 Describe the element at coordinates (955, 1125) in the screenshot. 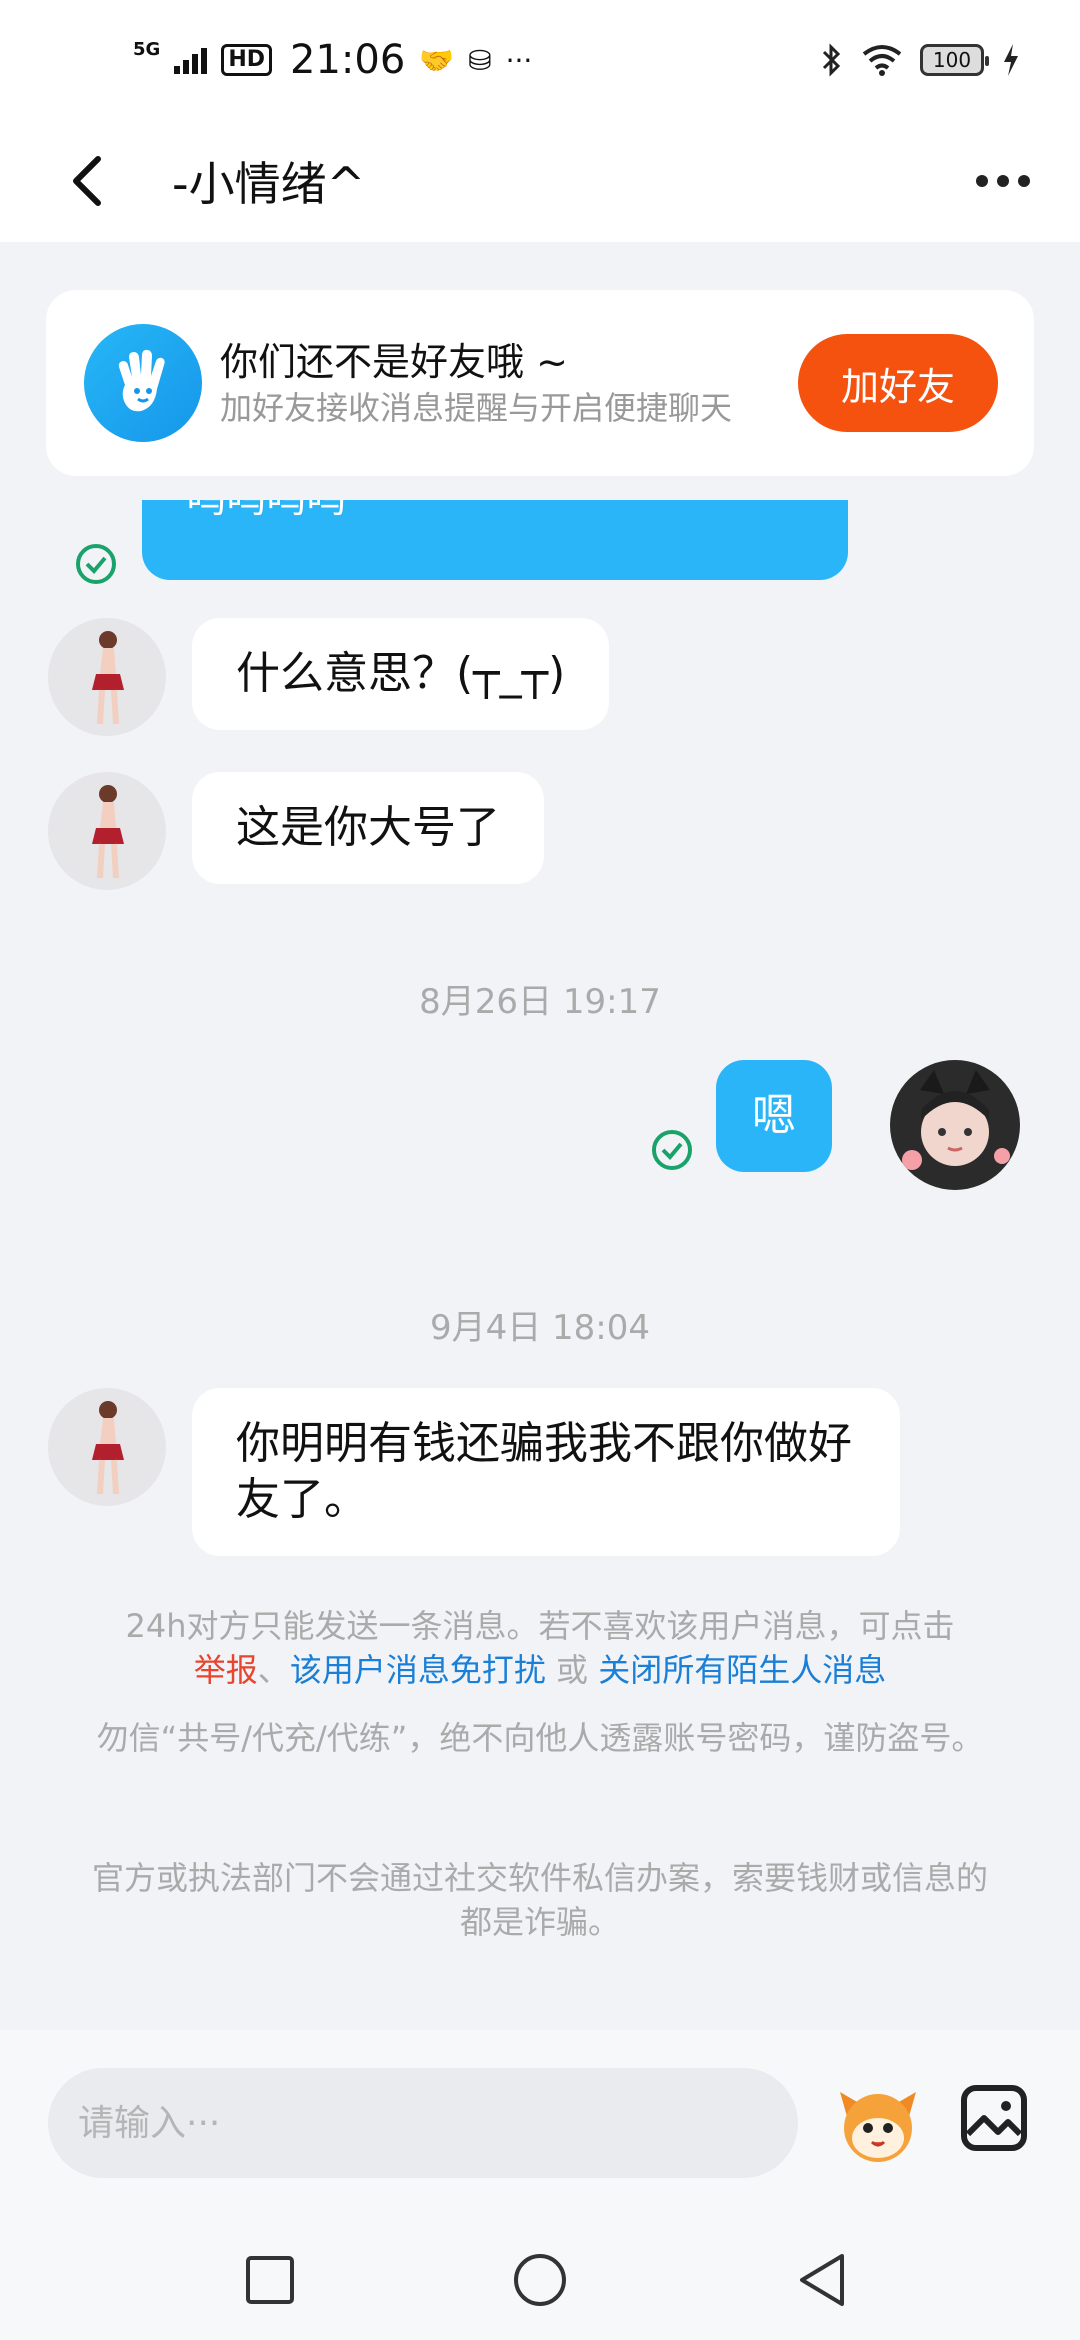

I see `my-avatar` at that location.